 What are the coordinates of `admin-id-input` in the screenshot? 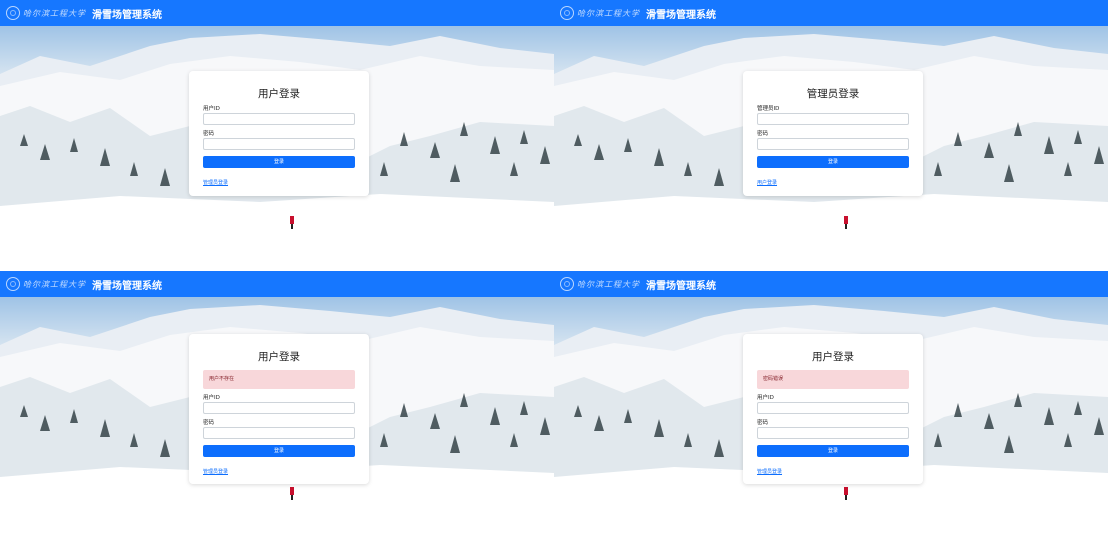 It's located at (833, 119).